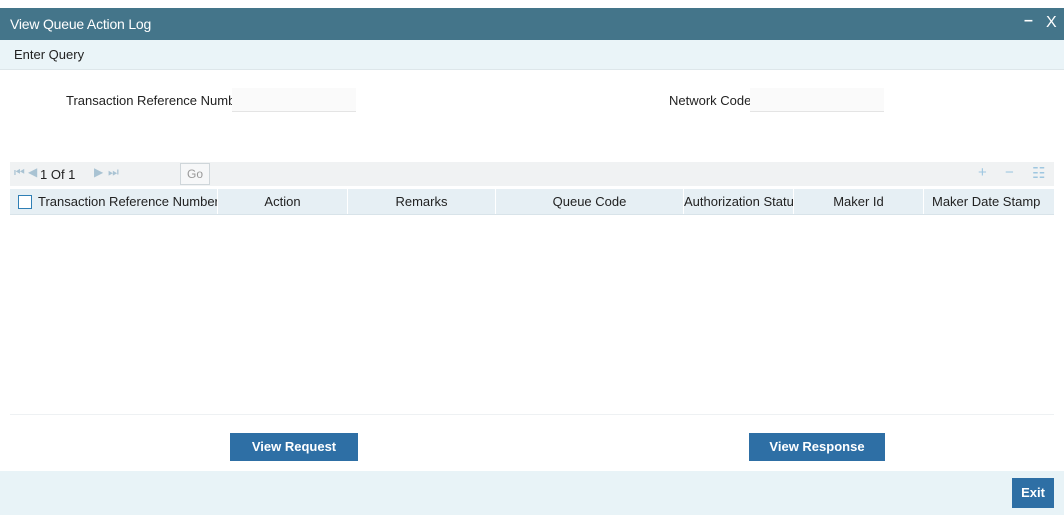  I want to click on prev-page-icon: ◀, so click(32, 172).